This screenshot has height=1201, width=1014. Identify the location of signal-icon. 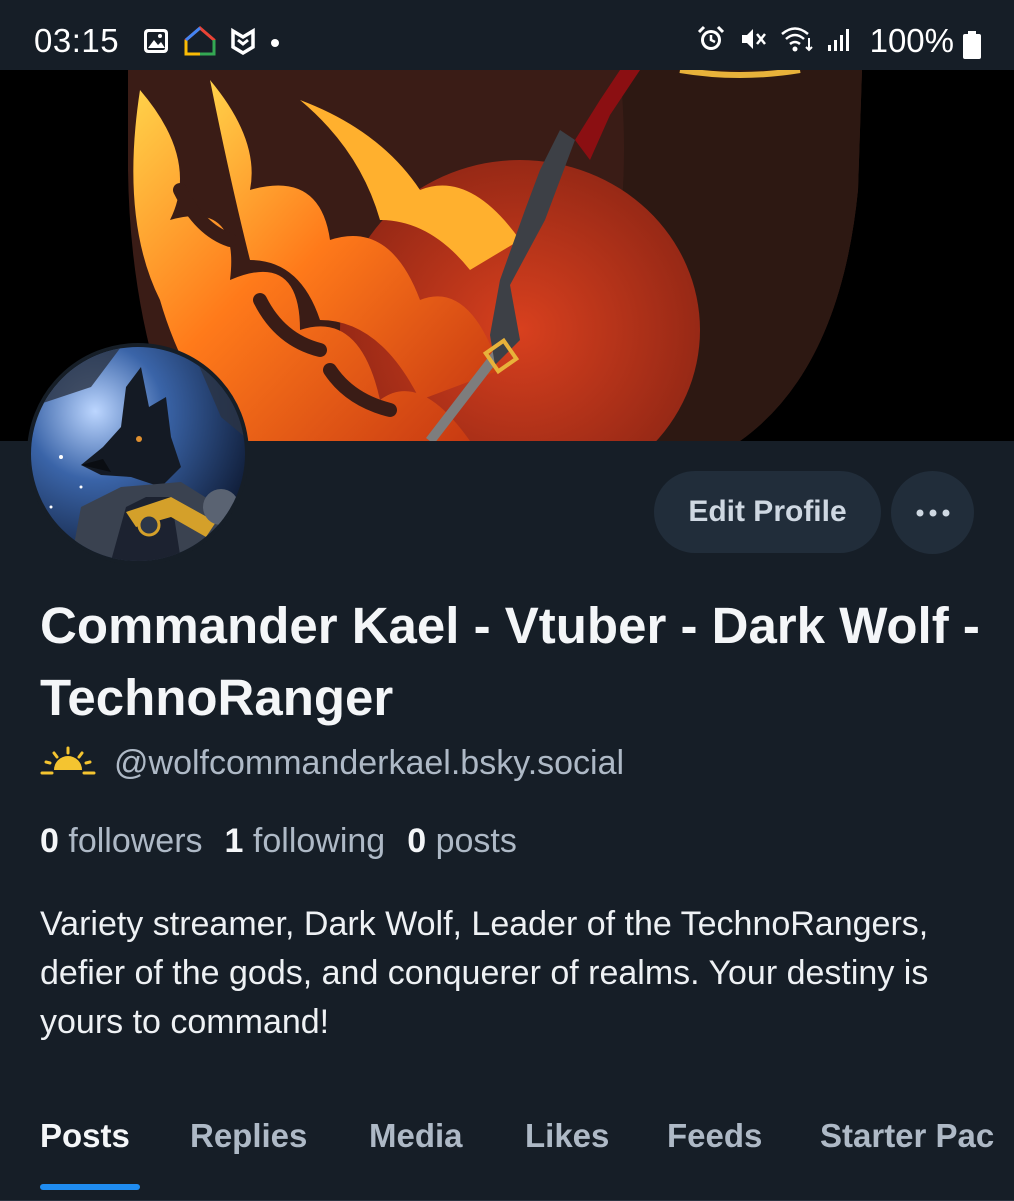
(840, 41).